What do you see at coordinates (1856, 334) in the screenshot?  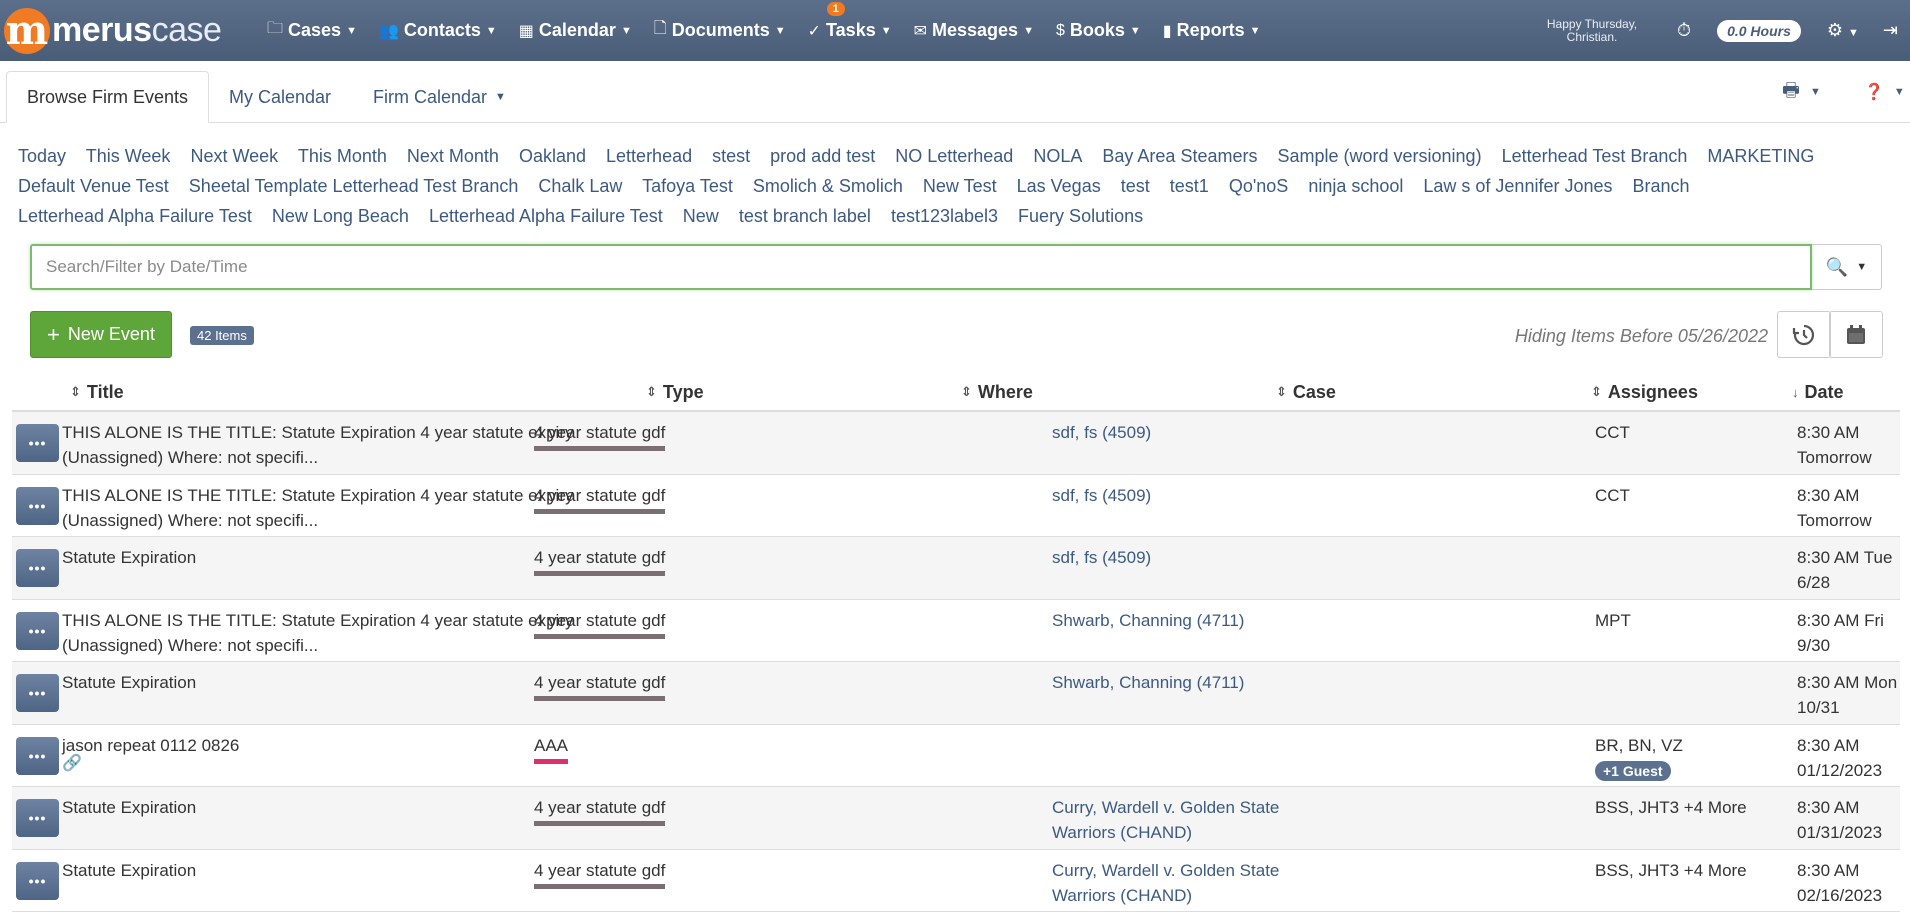 I see `calendar-view-button` at bounding box center [1856, 334].